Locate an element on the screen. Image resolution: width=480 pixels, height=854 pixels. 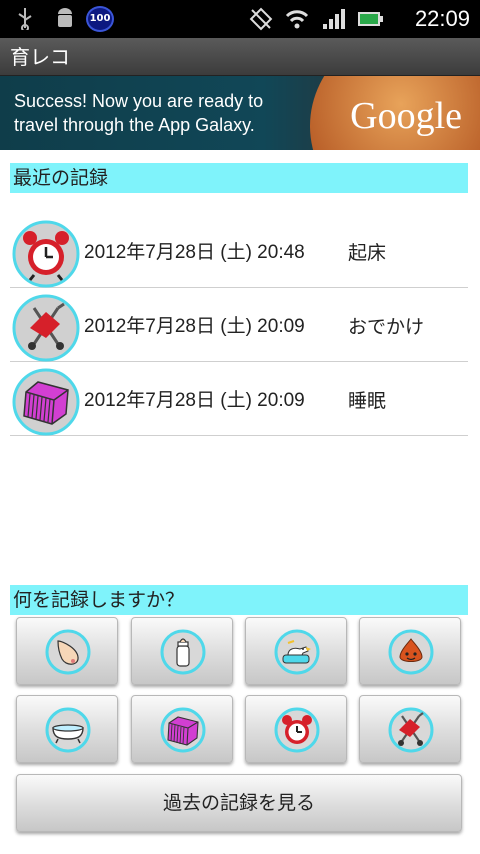
poop-button is located at coordinates (410, 651).